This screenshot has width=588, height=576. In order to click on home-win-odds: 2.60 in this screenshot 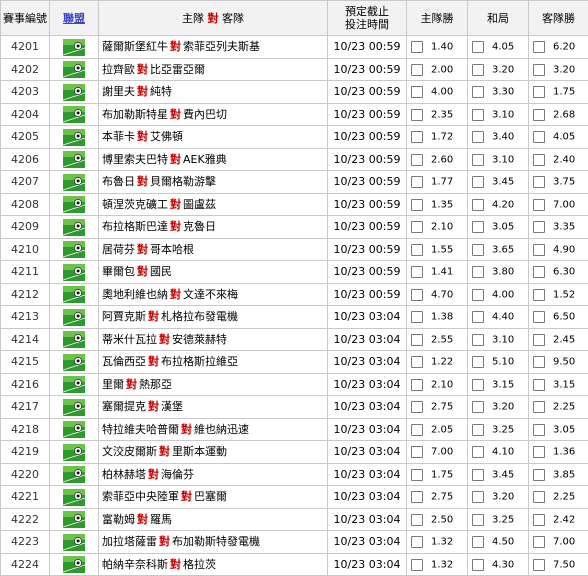, I will do `click(437, 159)`.